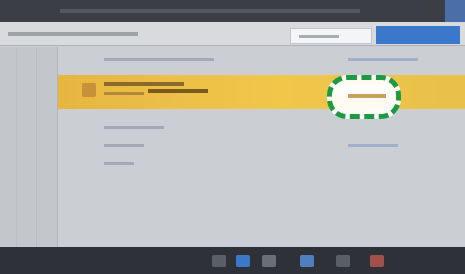  I want to click on window-title, so click(210, 11).